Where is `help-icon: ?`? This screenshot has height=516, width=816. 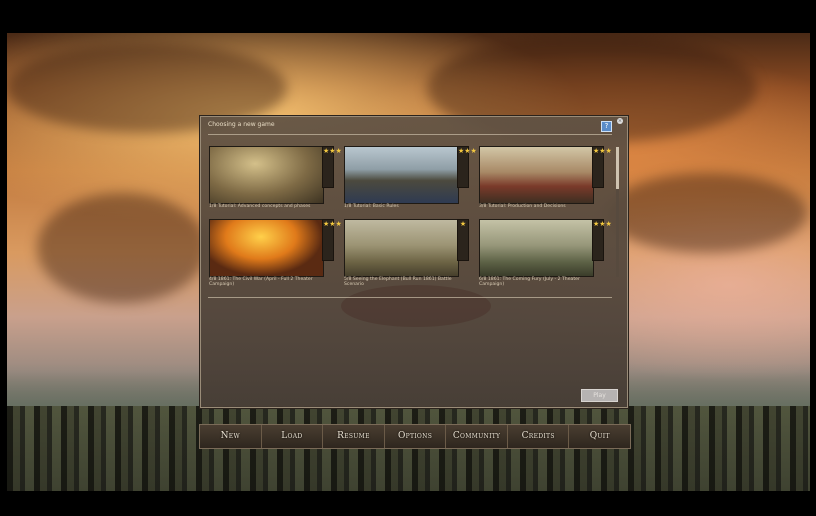
help-icon: ? is located at coordinates (606, 126).